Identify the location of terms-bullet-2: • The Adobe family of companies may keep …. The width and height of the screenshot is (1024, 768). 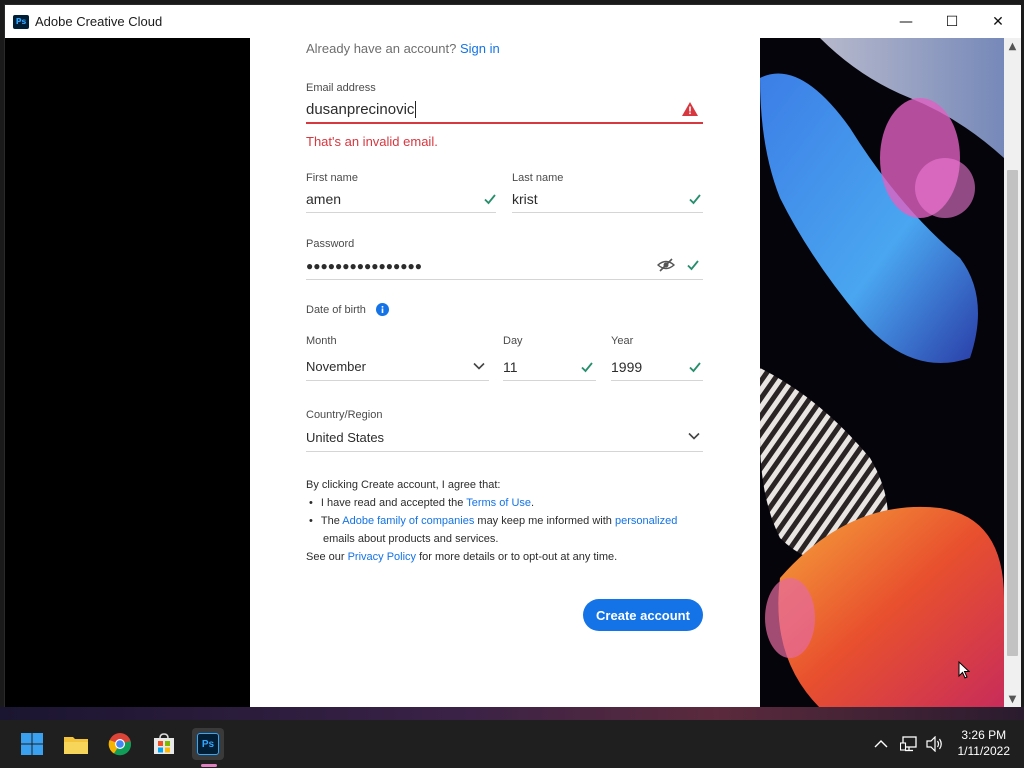
(493, 521).